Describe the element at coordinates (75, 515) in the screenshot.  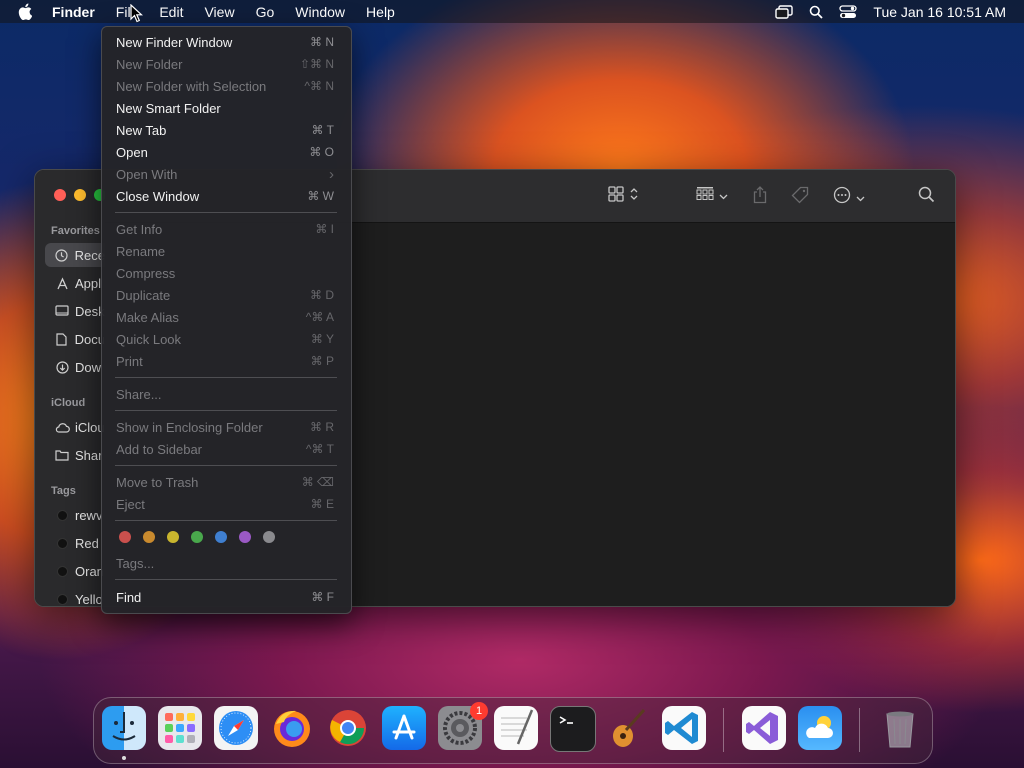
I see `sidebar-tag-rewv: rewv` at that location.